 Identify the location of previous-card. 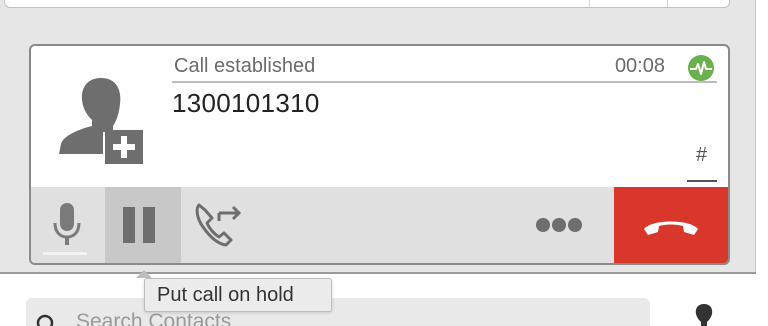
(367, 4).